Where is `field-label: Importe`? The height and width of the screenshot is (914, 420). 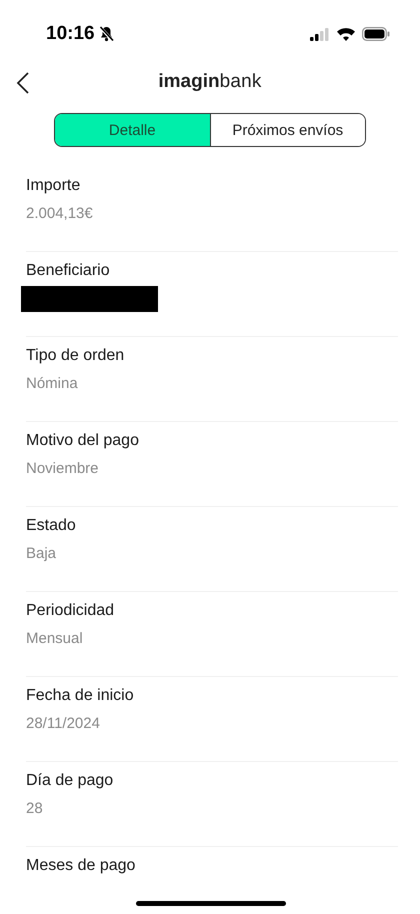
field-label: Importe is located at coordinates (54, 186).